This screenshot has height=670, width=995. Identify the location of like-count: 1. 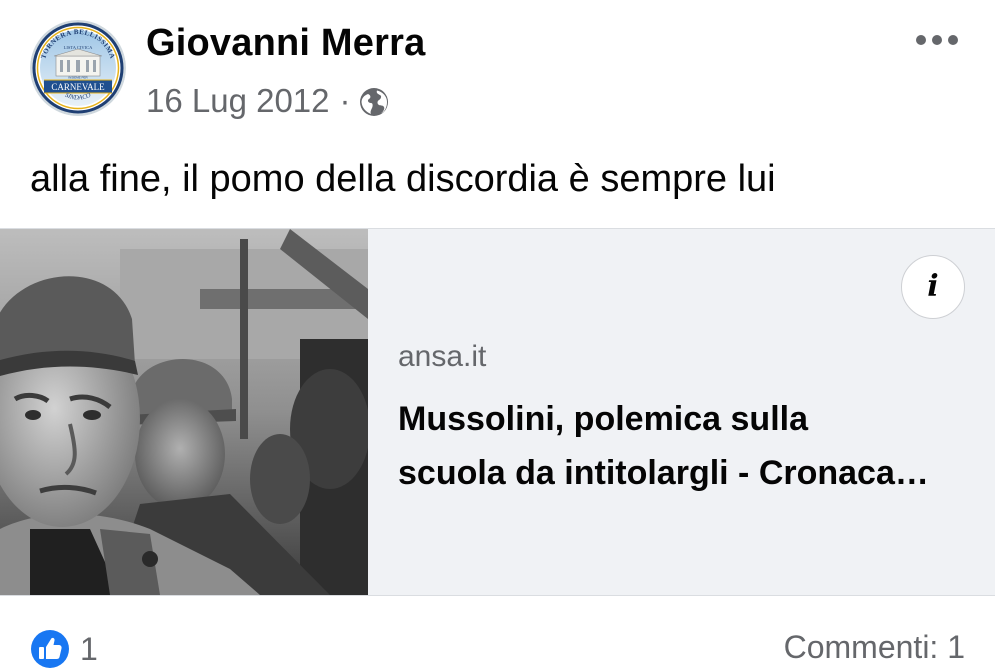
(89, 648).